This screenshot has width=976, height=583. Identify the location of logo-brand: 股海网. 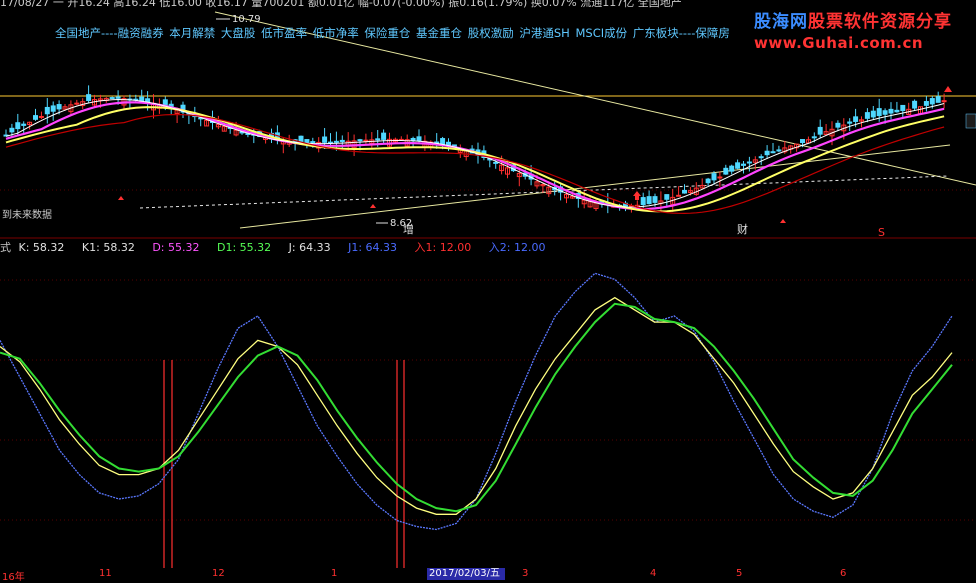
(781, 22).